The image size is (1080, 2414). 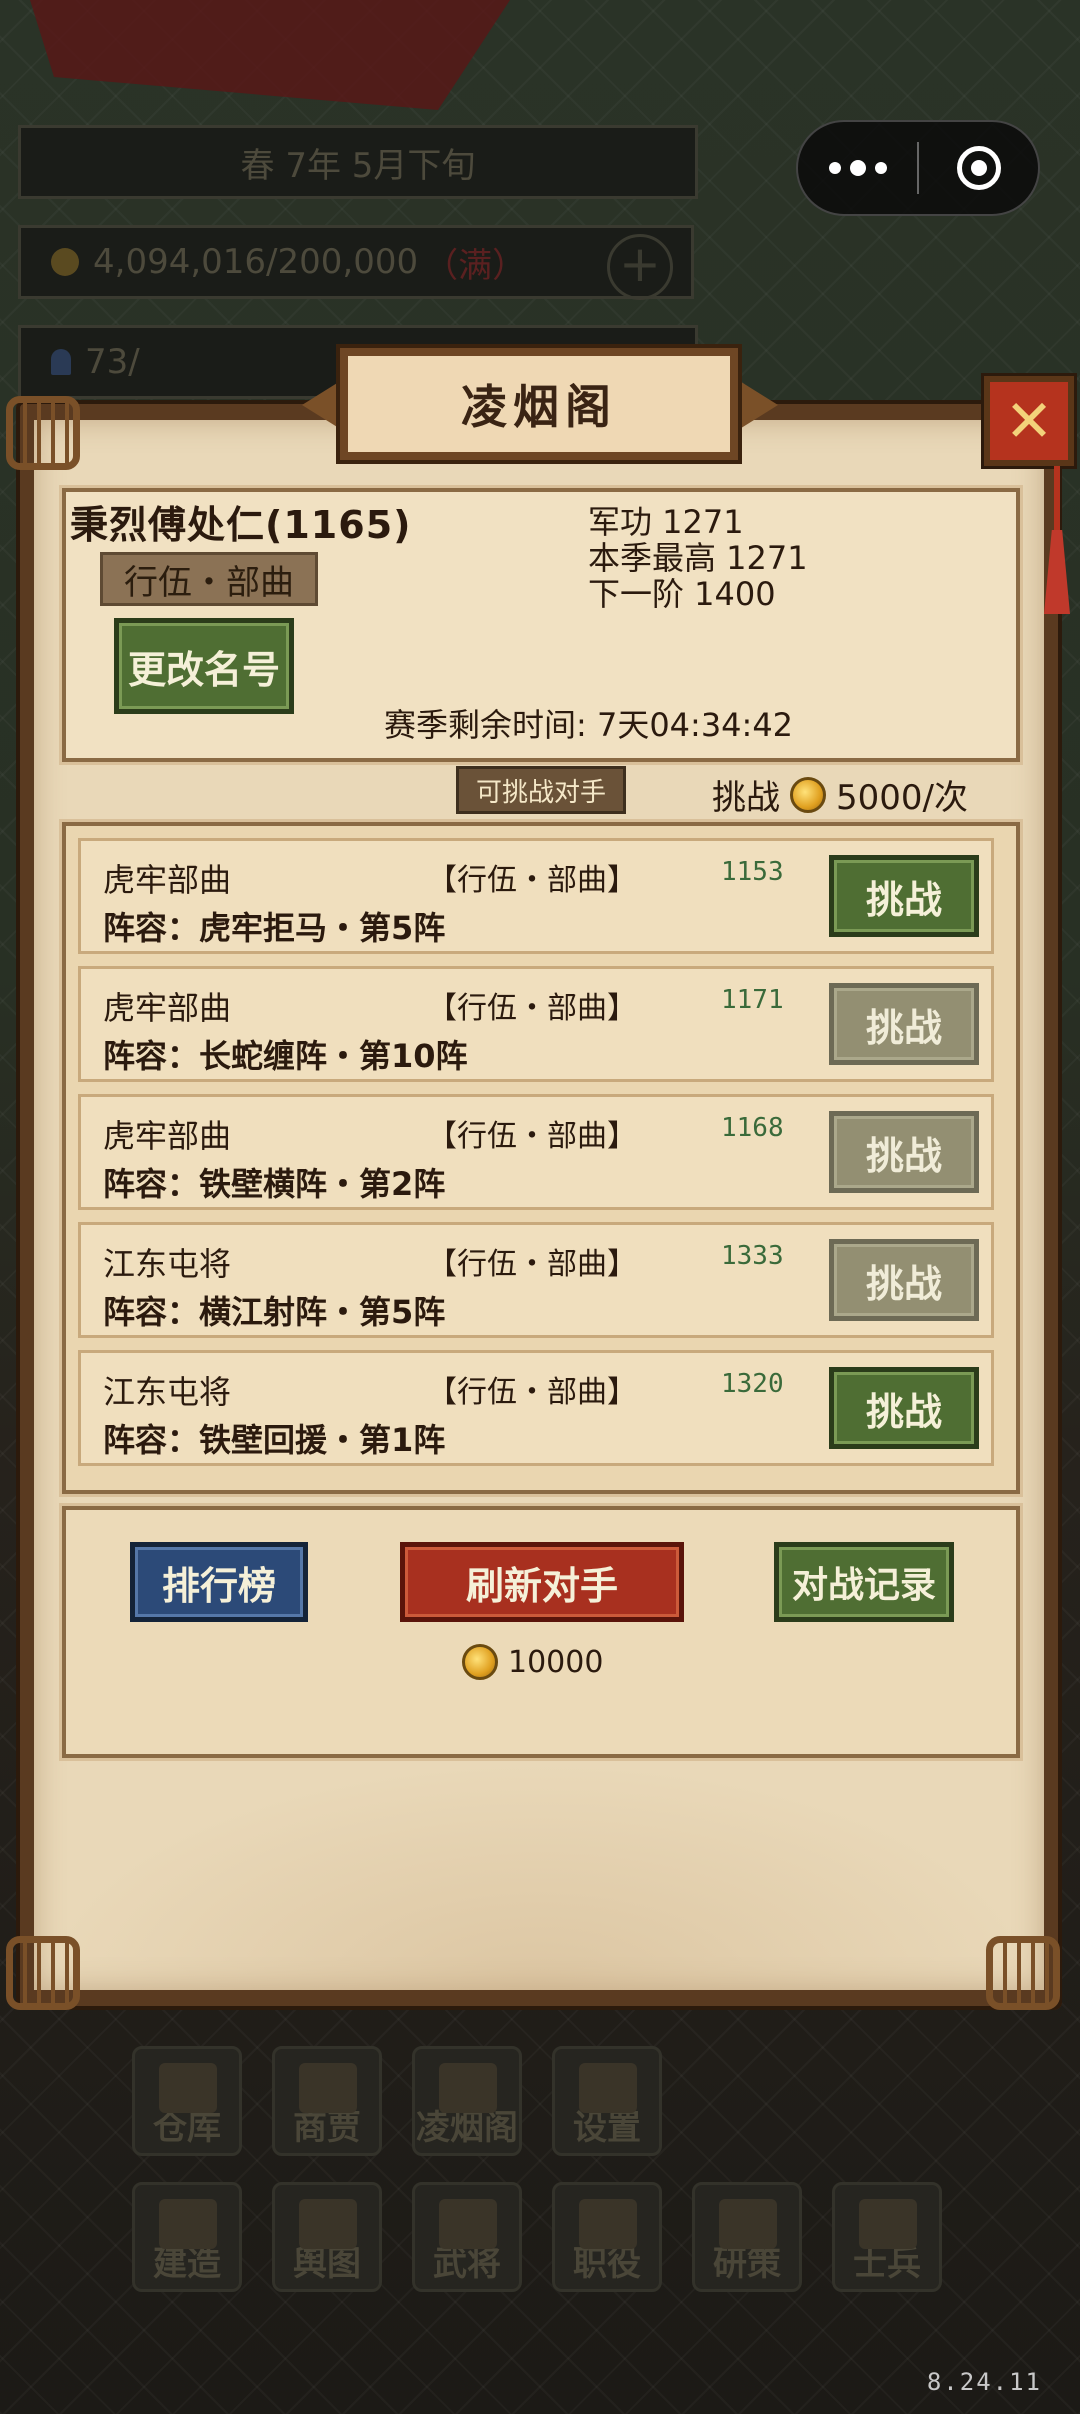 What do you see at coordinates (112, 362) in the screenshot?
I see `population-text: 73/` at bounding box center [112, 362].